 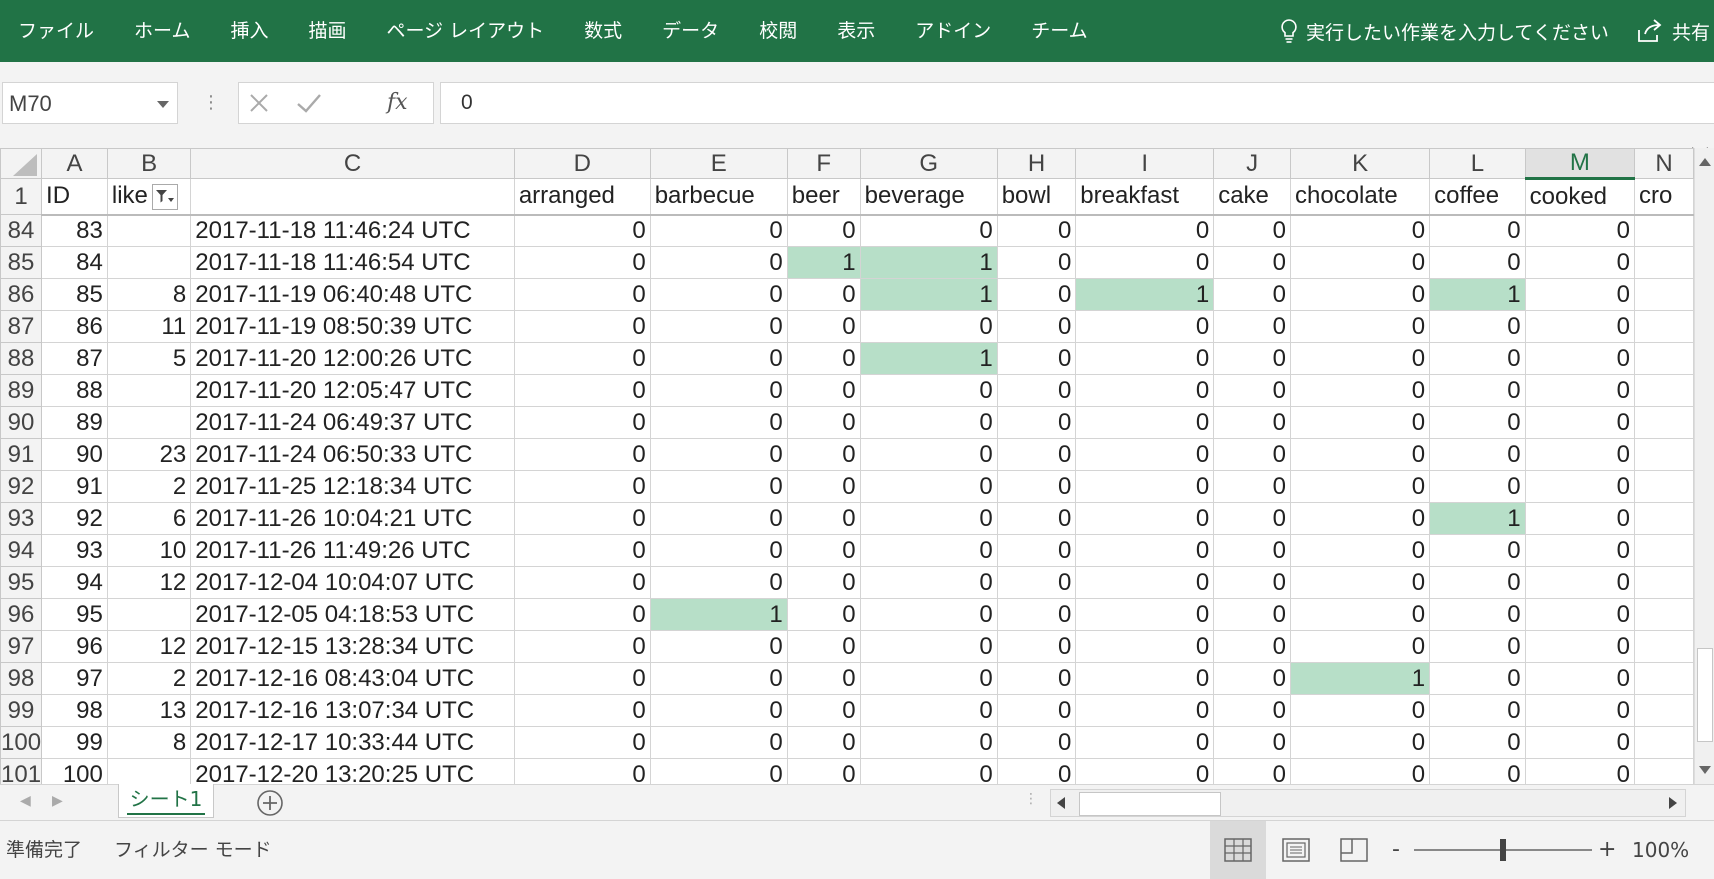 I want to click on cell: 5, so click(x=149, y=358).